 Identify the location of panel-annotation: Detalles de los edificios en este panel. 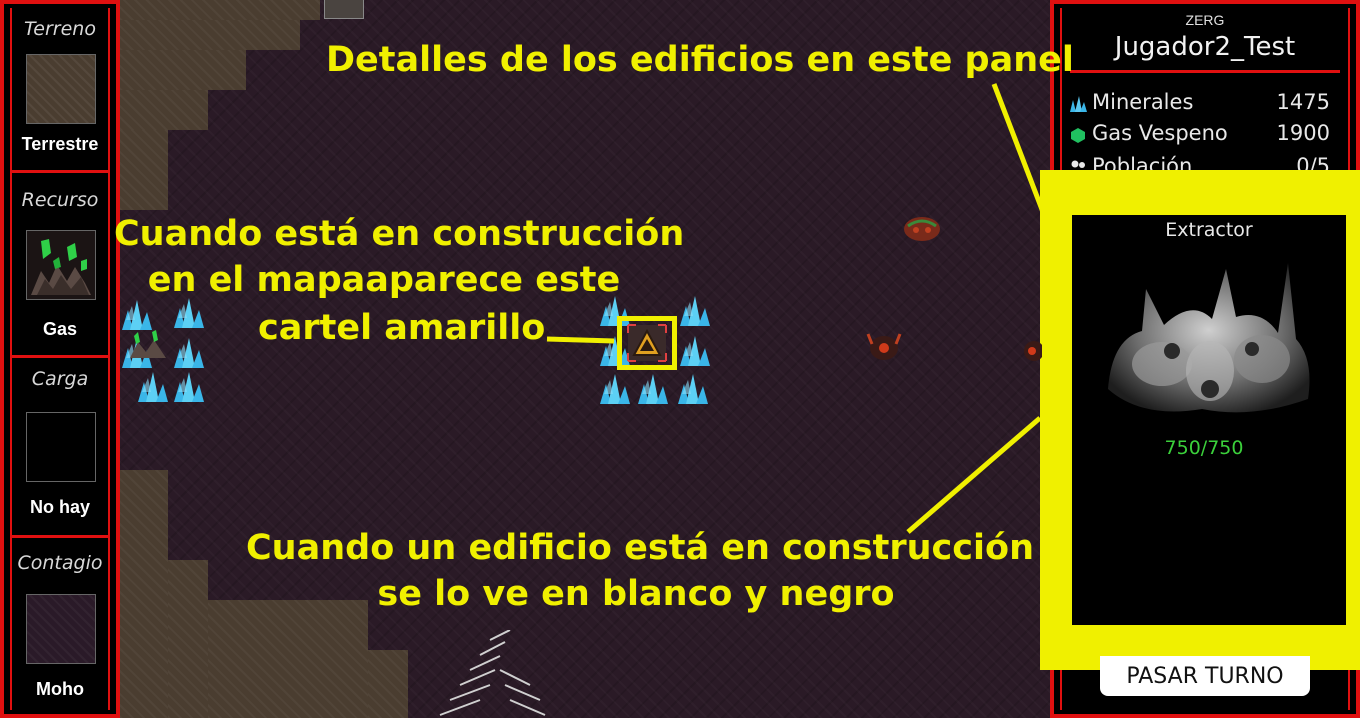
(700, 60).